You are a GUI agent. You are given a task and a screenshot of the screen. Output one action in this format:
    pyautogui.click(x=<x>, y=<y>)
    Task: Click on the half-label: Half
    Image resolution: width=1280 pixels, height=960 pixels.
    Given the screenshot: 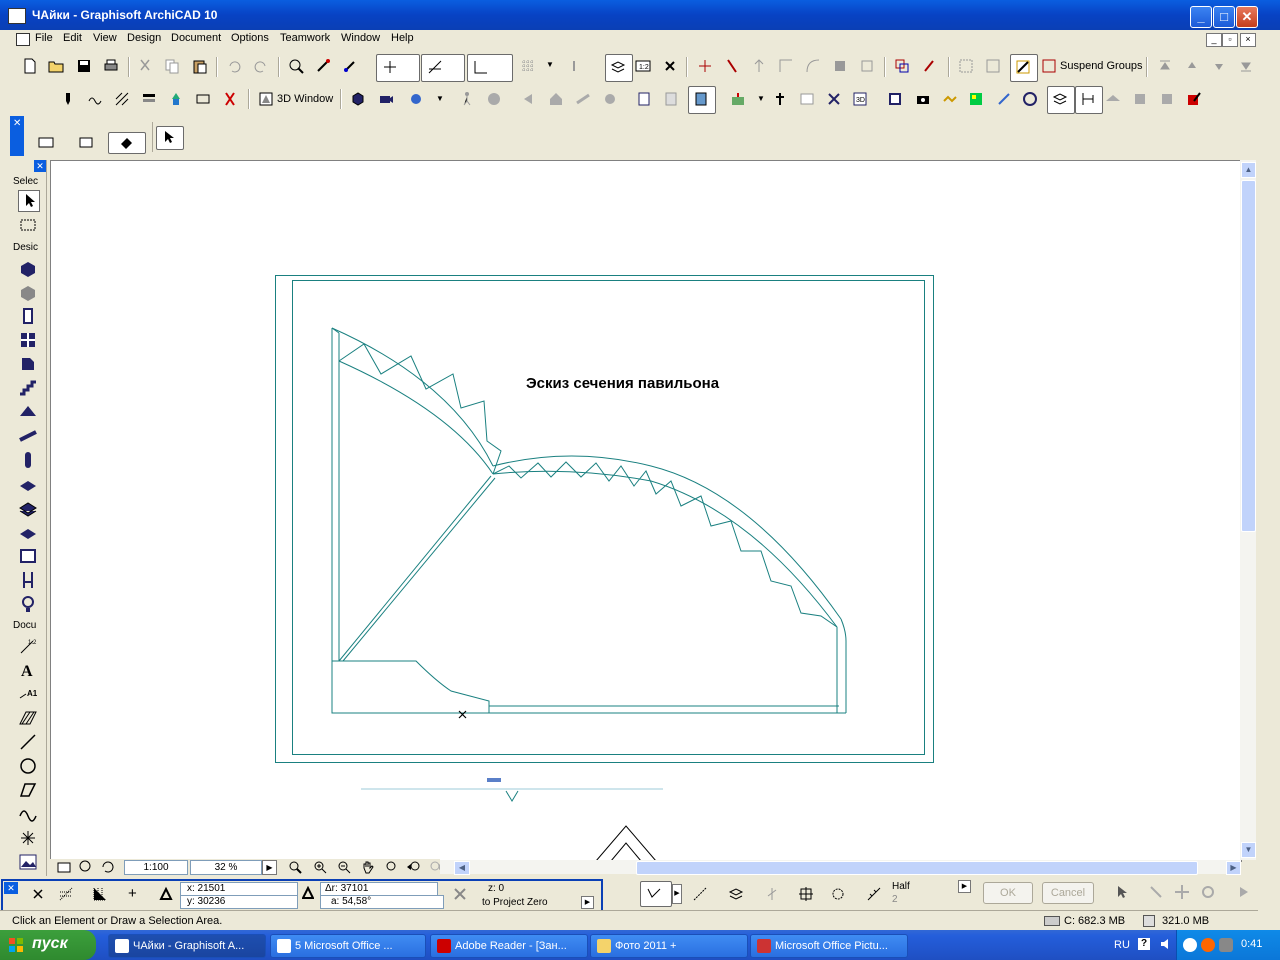 What is the action you would take?
    pyautogui.click(x=901, y=886)
    